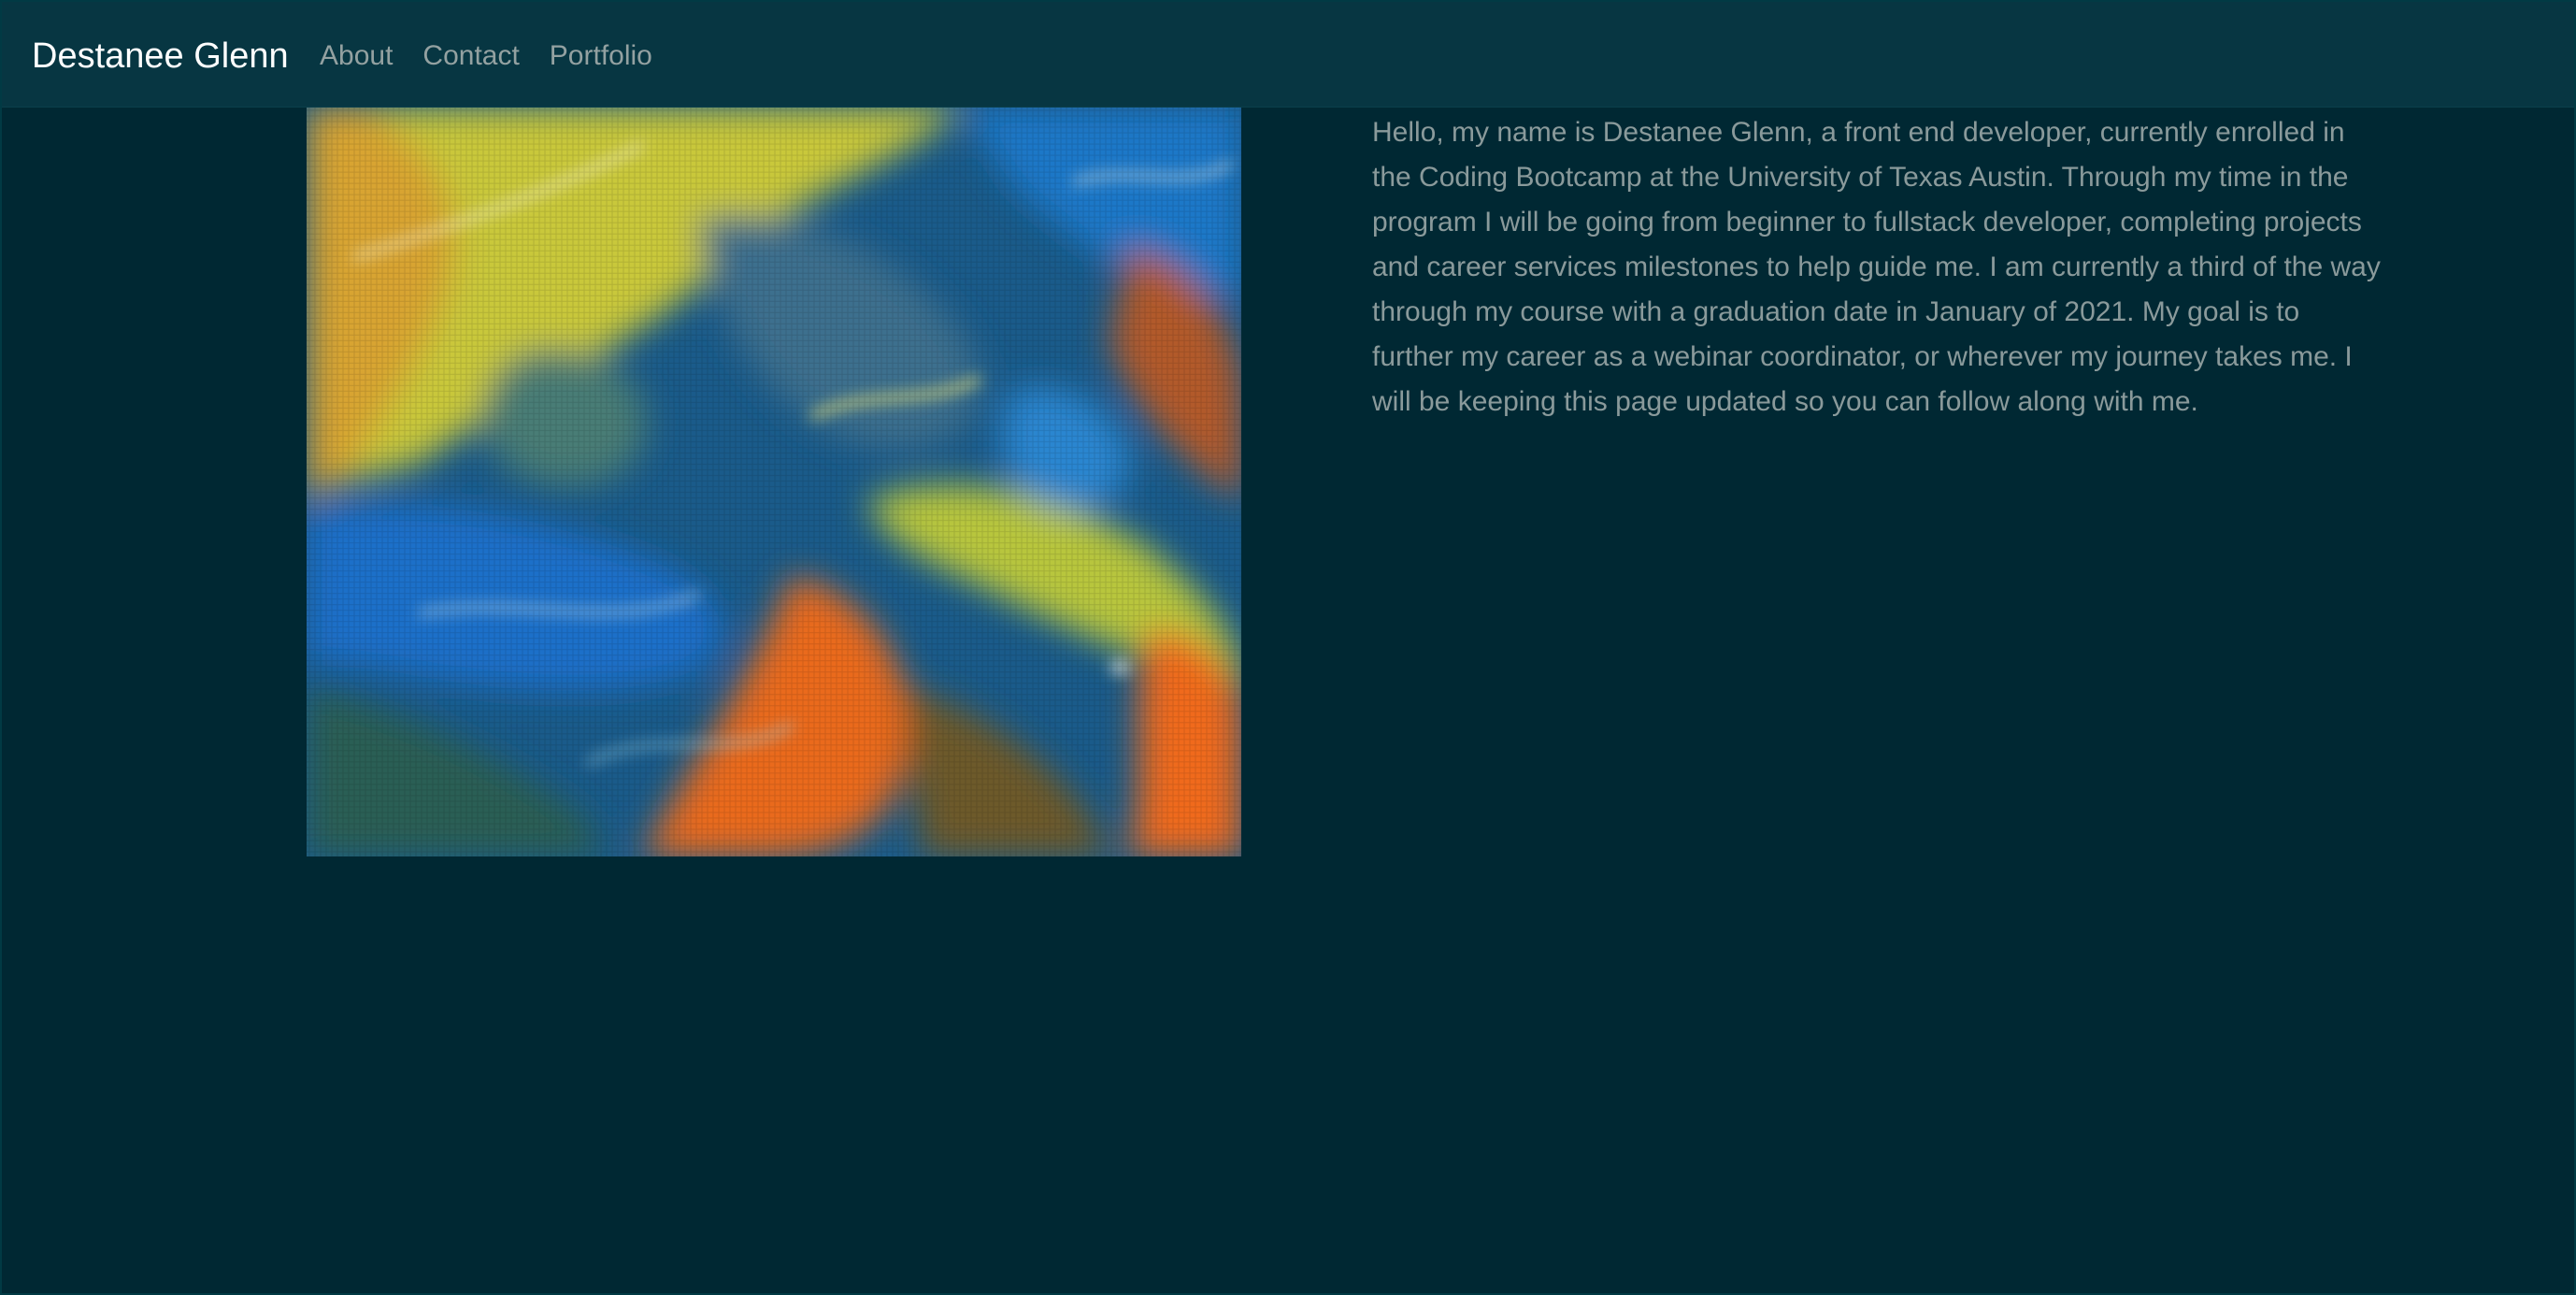  I want to click on nav-item-portfolio: Portfolio, so click(601, 56).